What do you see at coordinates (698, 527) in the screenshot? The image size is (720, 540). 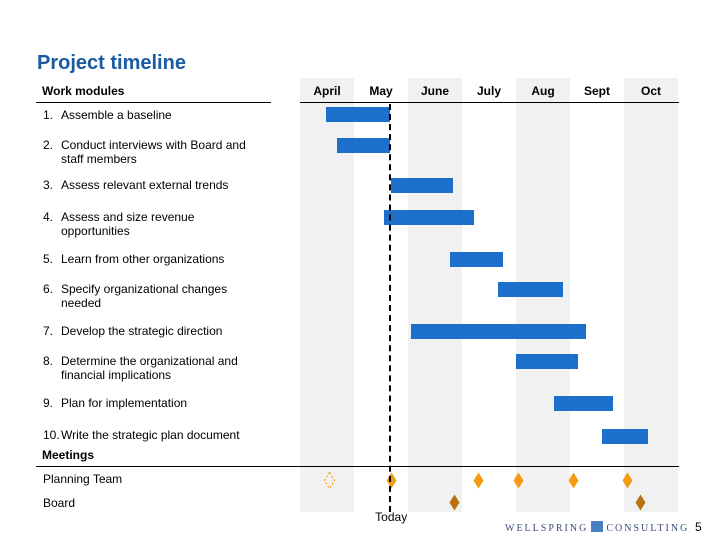 I see `page-number: 5` at bounding box center [698, 527].